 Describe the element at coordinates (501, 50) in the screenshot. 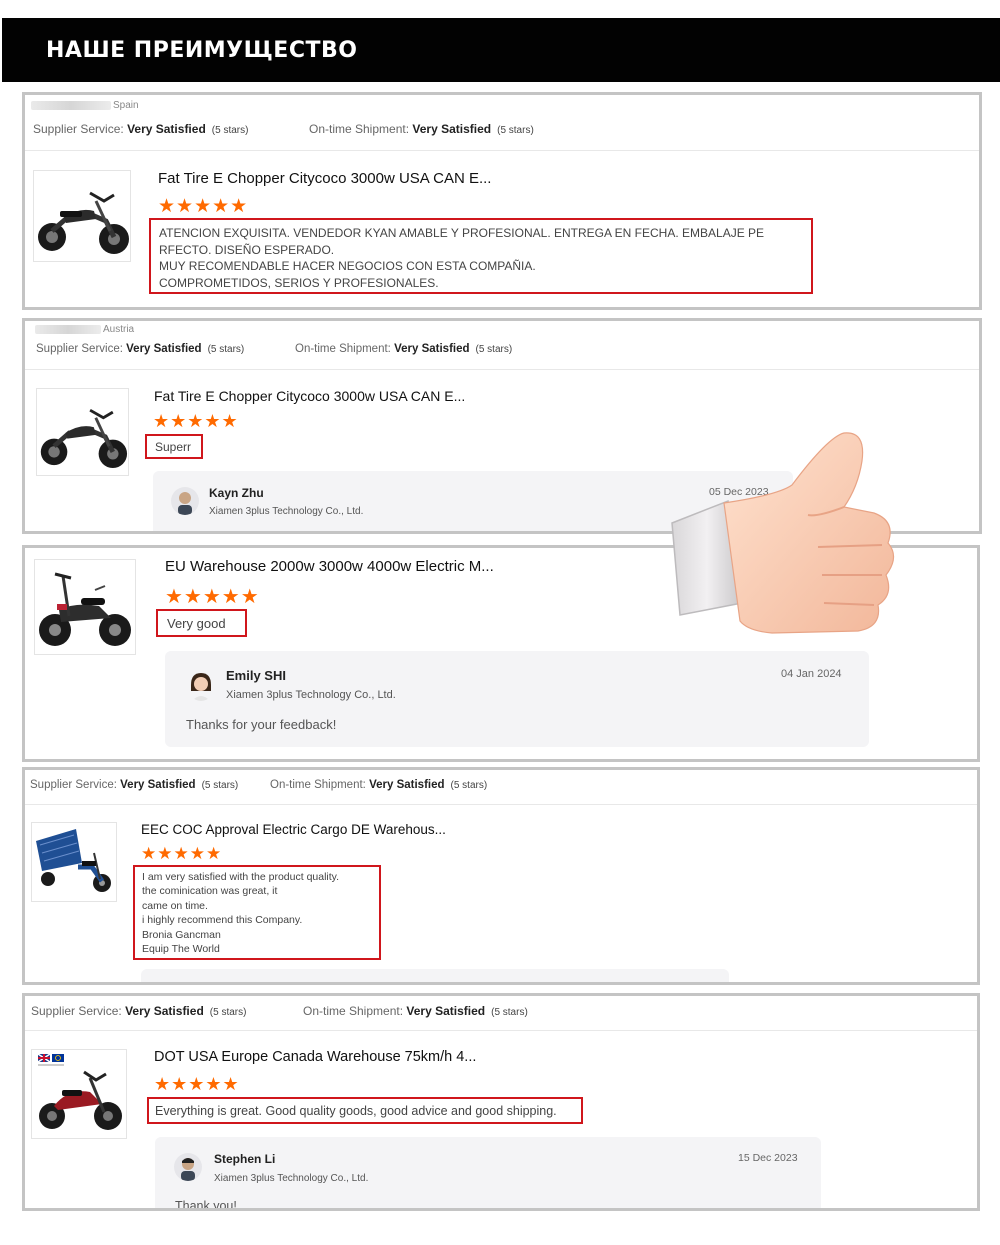

I see `header-banner: НАШЕ ПРЕИМУЩЕСТВО` at that location.